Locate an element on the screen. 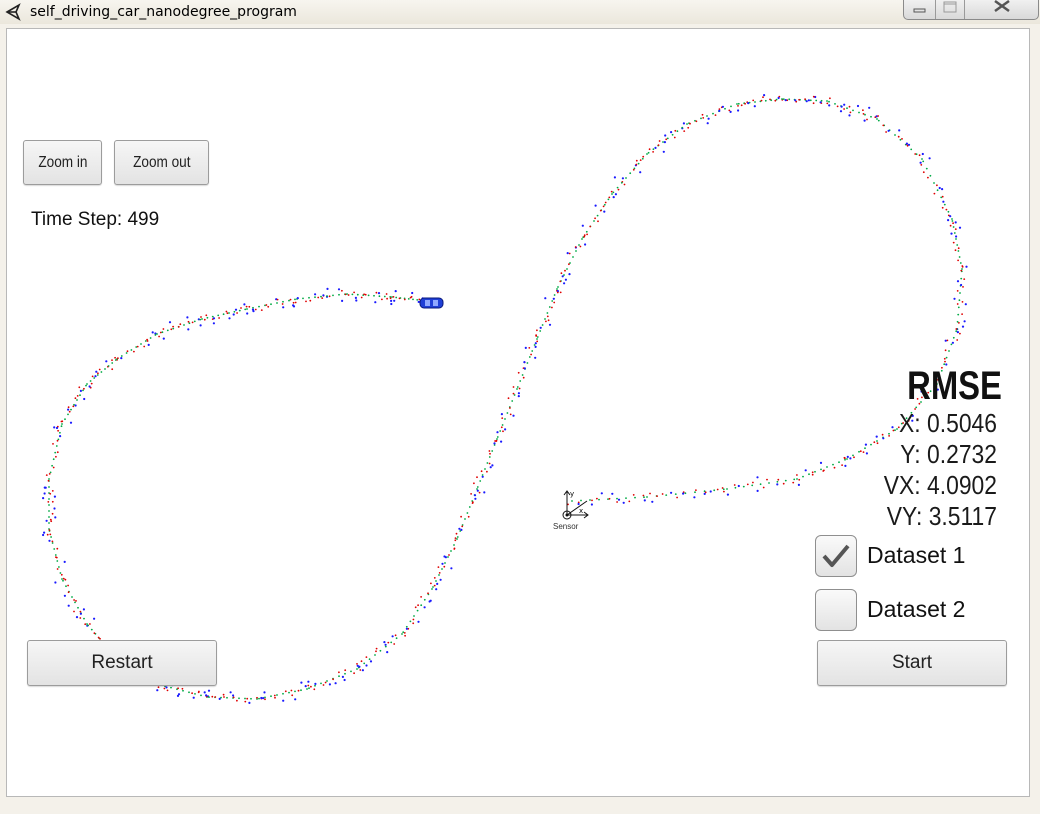 This screenshot has width=1040, height=814. time-step-readout: Time Step: 499 is located at coordinates (95, 219).